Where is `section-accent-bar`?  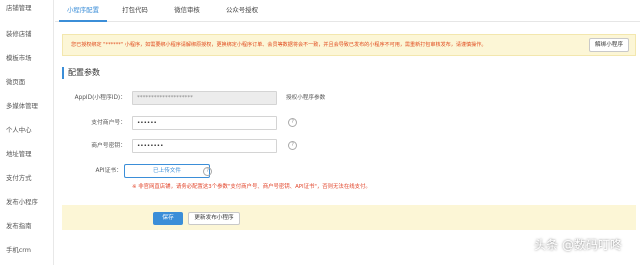
section-accent-bar is located at coordinates (63, 73).